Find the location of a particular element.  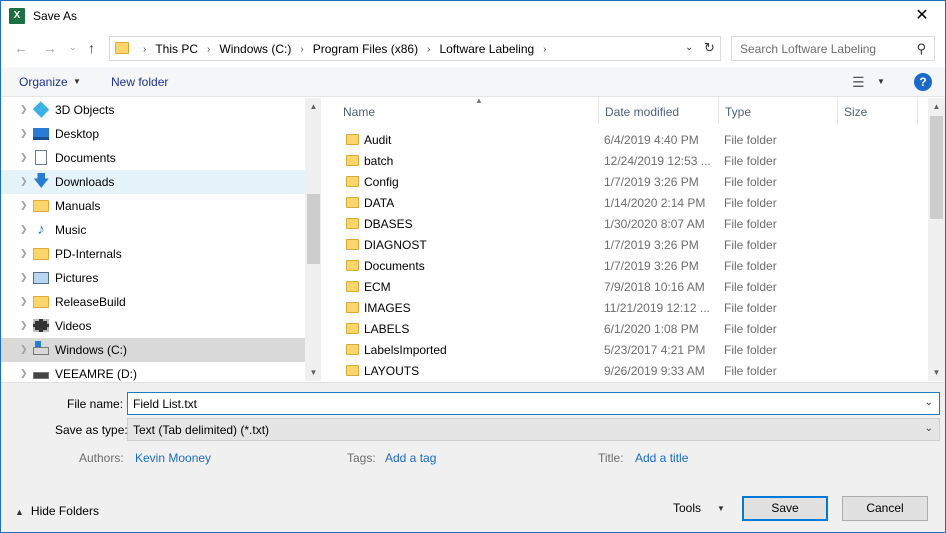

up-arrow-icon: ↑ is located at coordinates (91, 48).